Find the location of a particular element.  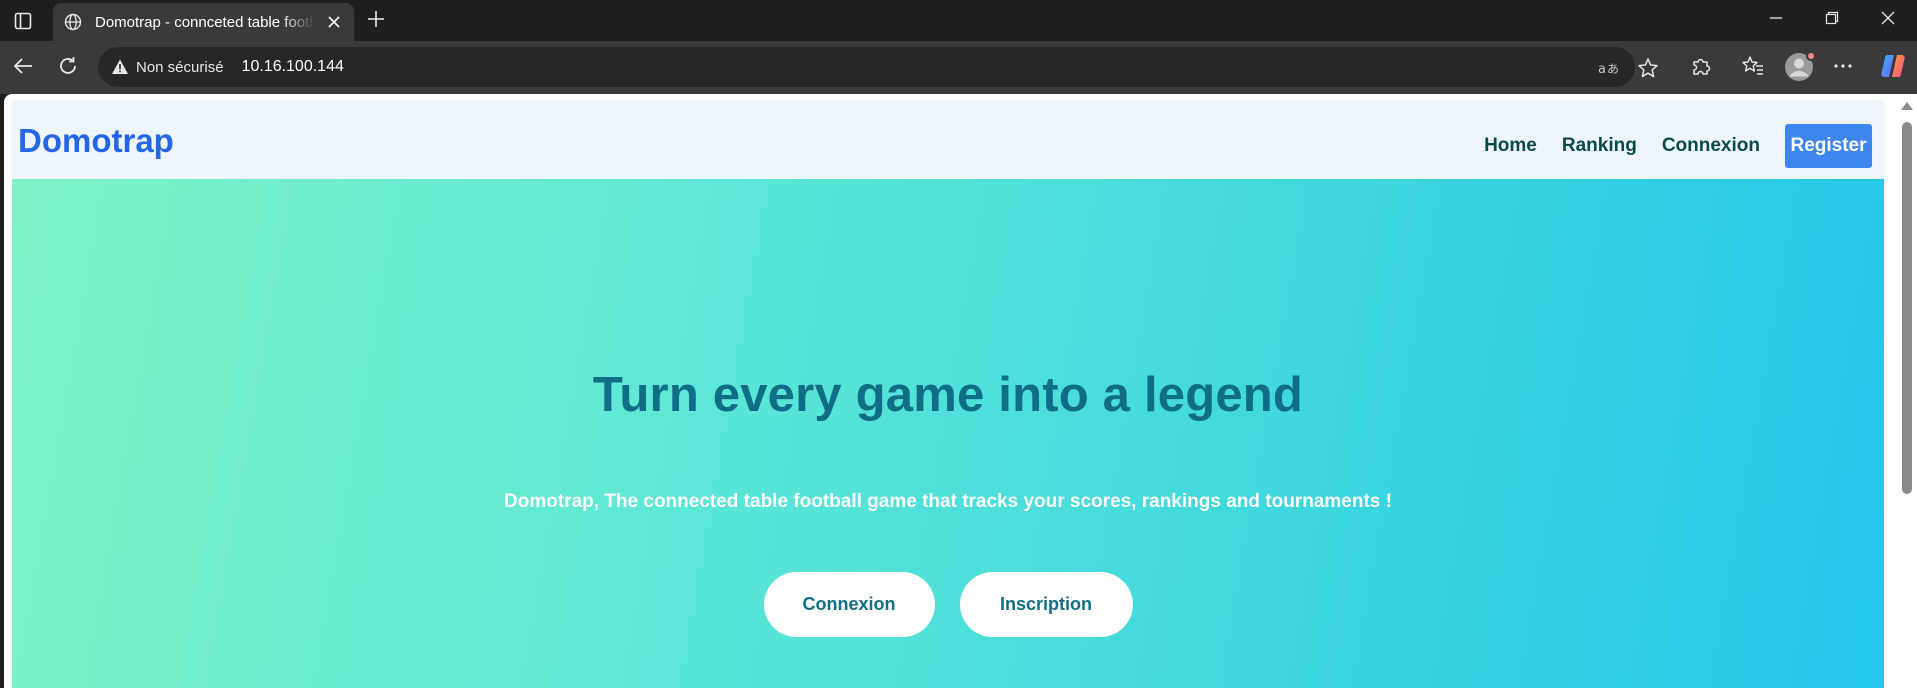

favorites-icon is located at coordinates (1753, 68).